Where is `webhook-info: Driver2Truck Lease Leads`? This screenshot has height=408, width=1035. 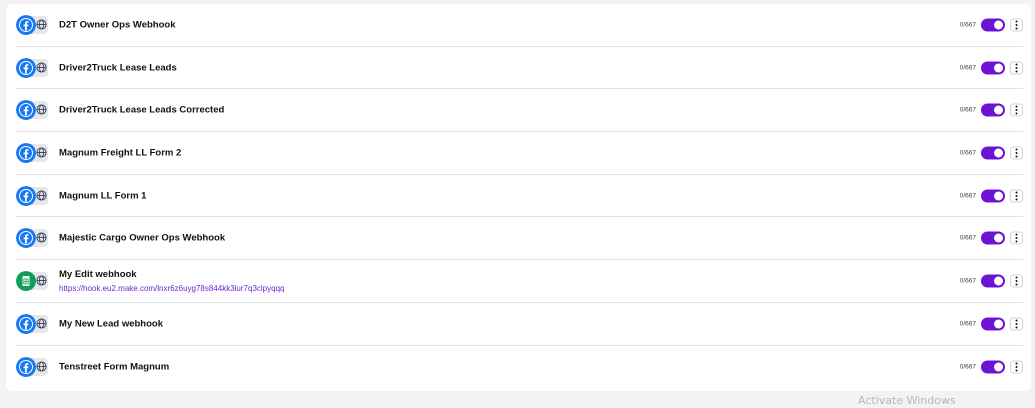
webhook-info: Driver2Truck Lease Leads is located at coordinates (118, 67).